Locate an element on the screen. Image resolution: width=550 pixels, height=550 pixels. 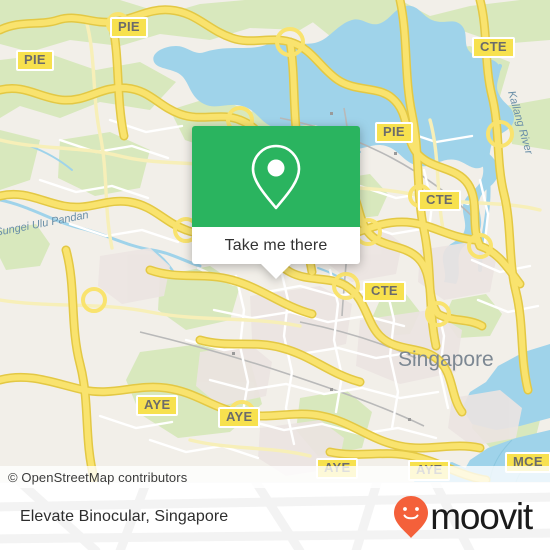
attribution-text: © OpenStreetMap contributors is located at coordinates (98, 477).